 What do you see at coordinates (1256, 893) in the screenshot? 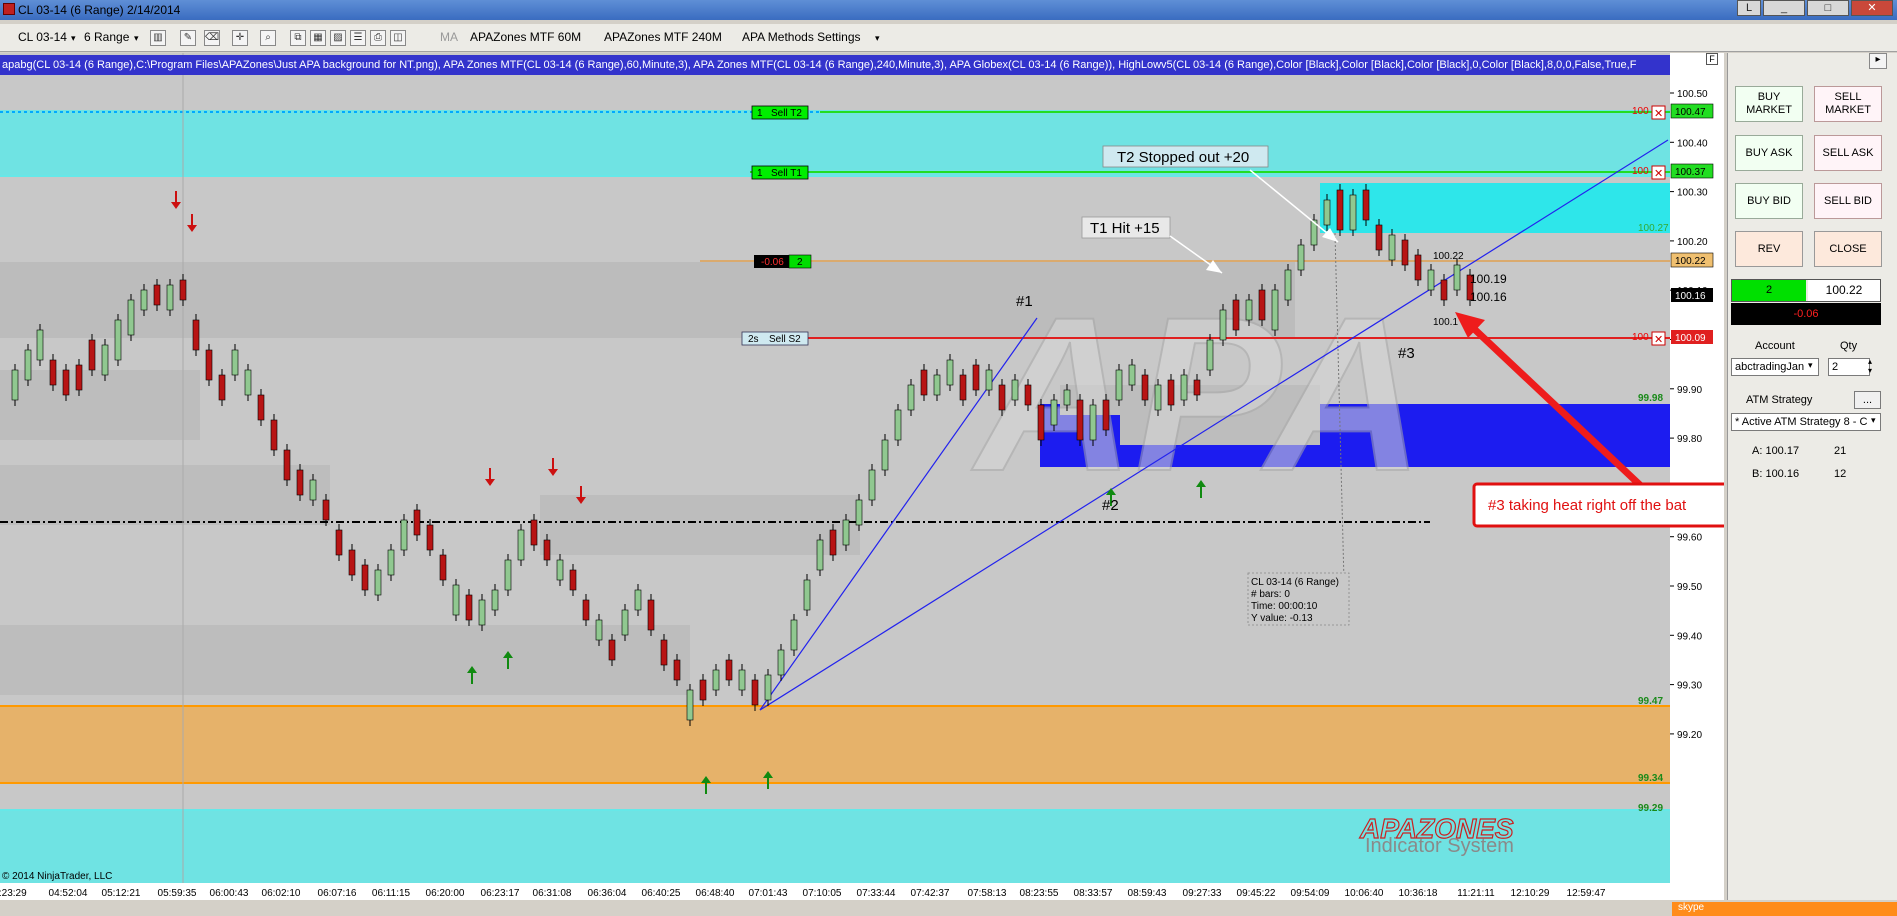
I see `time-tick-label: 09:45:22` at bounding box center [1256, 893].